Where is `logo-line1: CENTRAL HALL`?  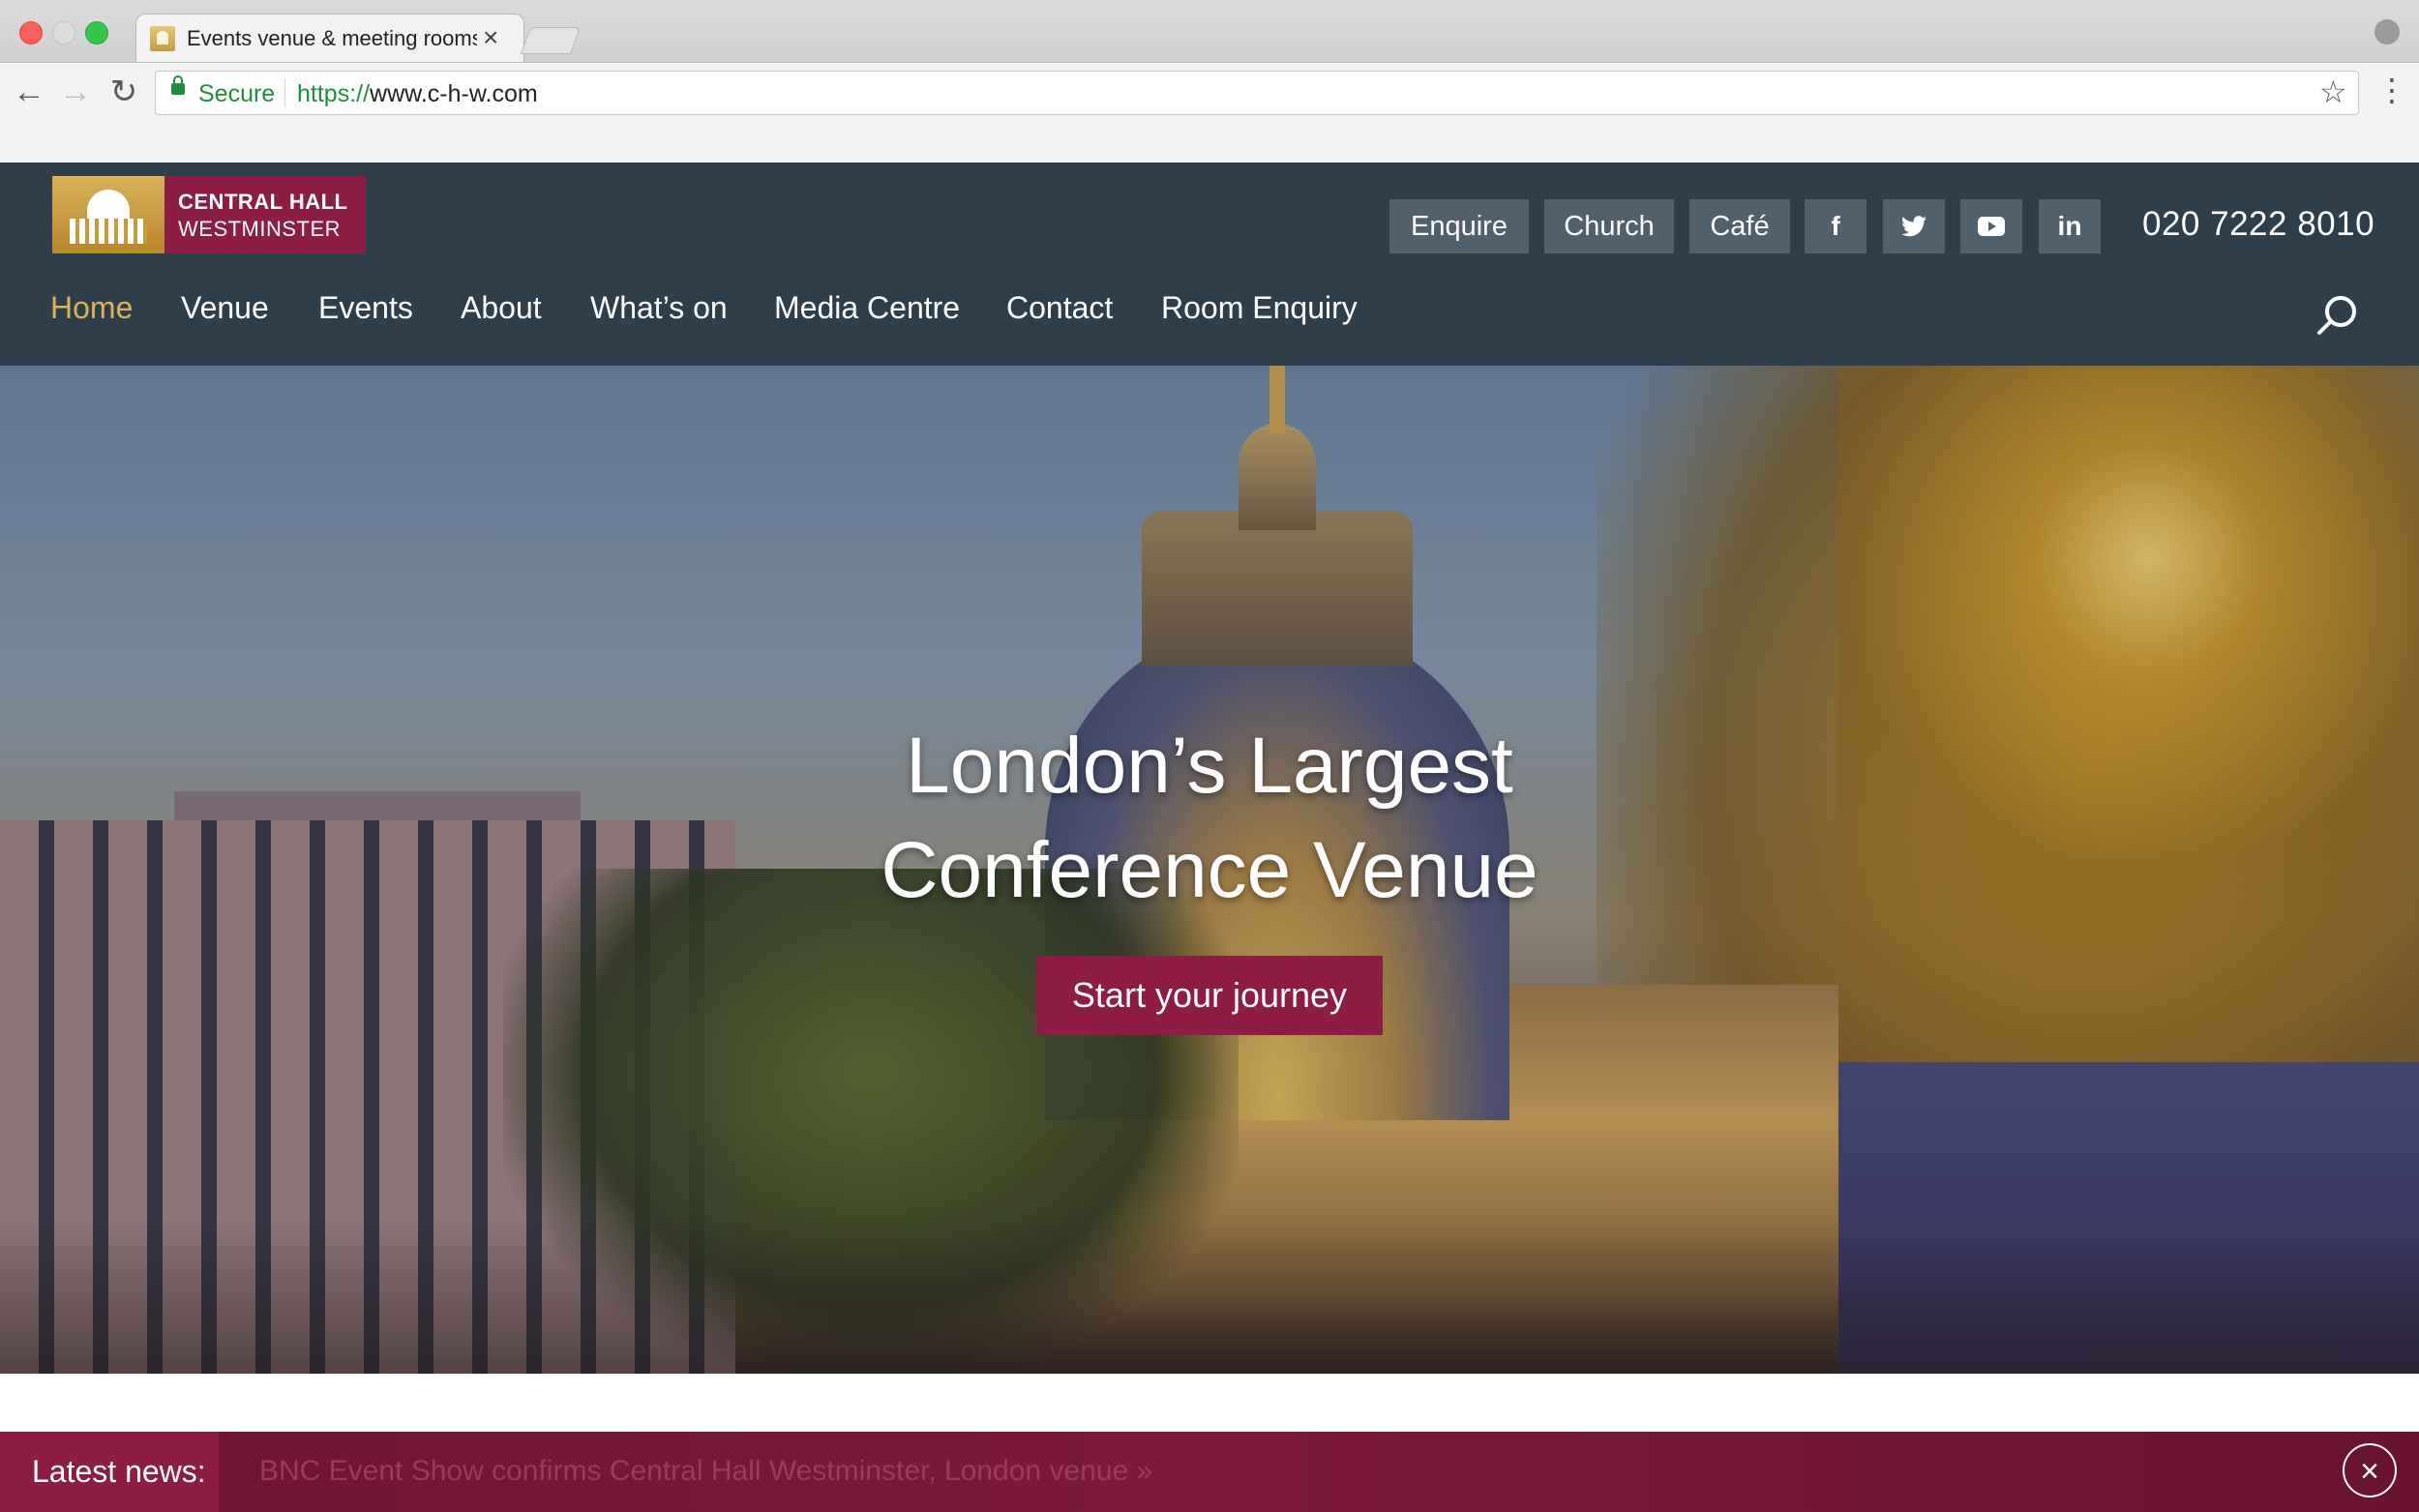
logo-line1: CENTRAL HALL is located at coordinates (263, 202).